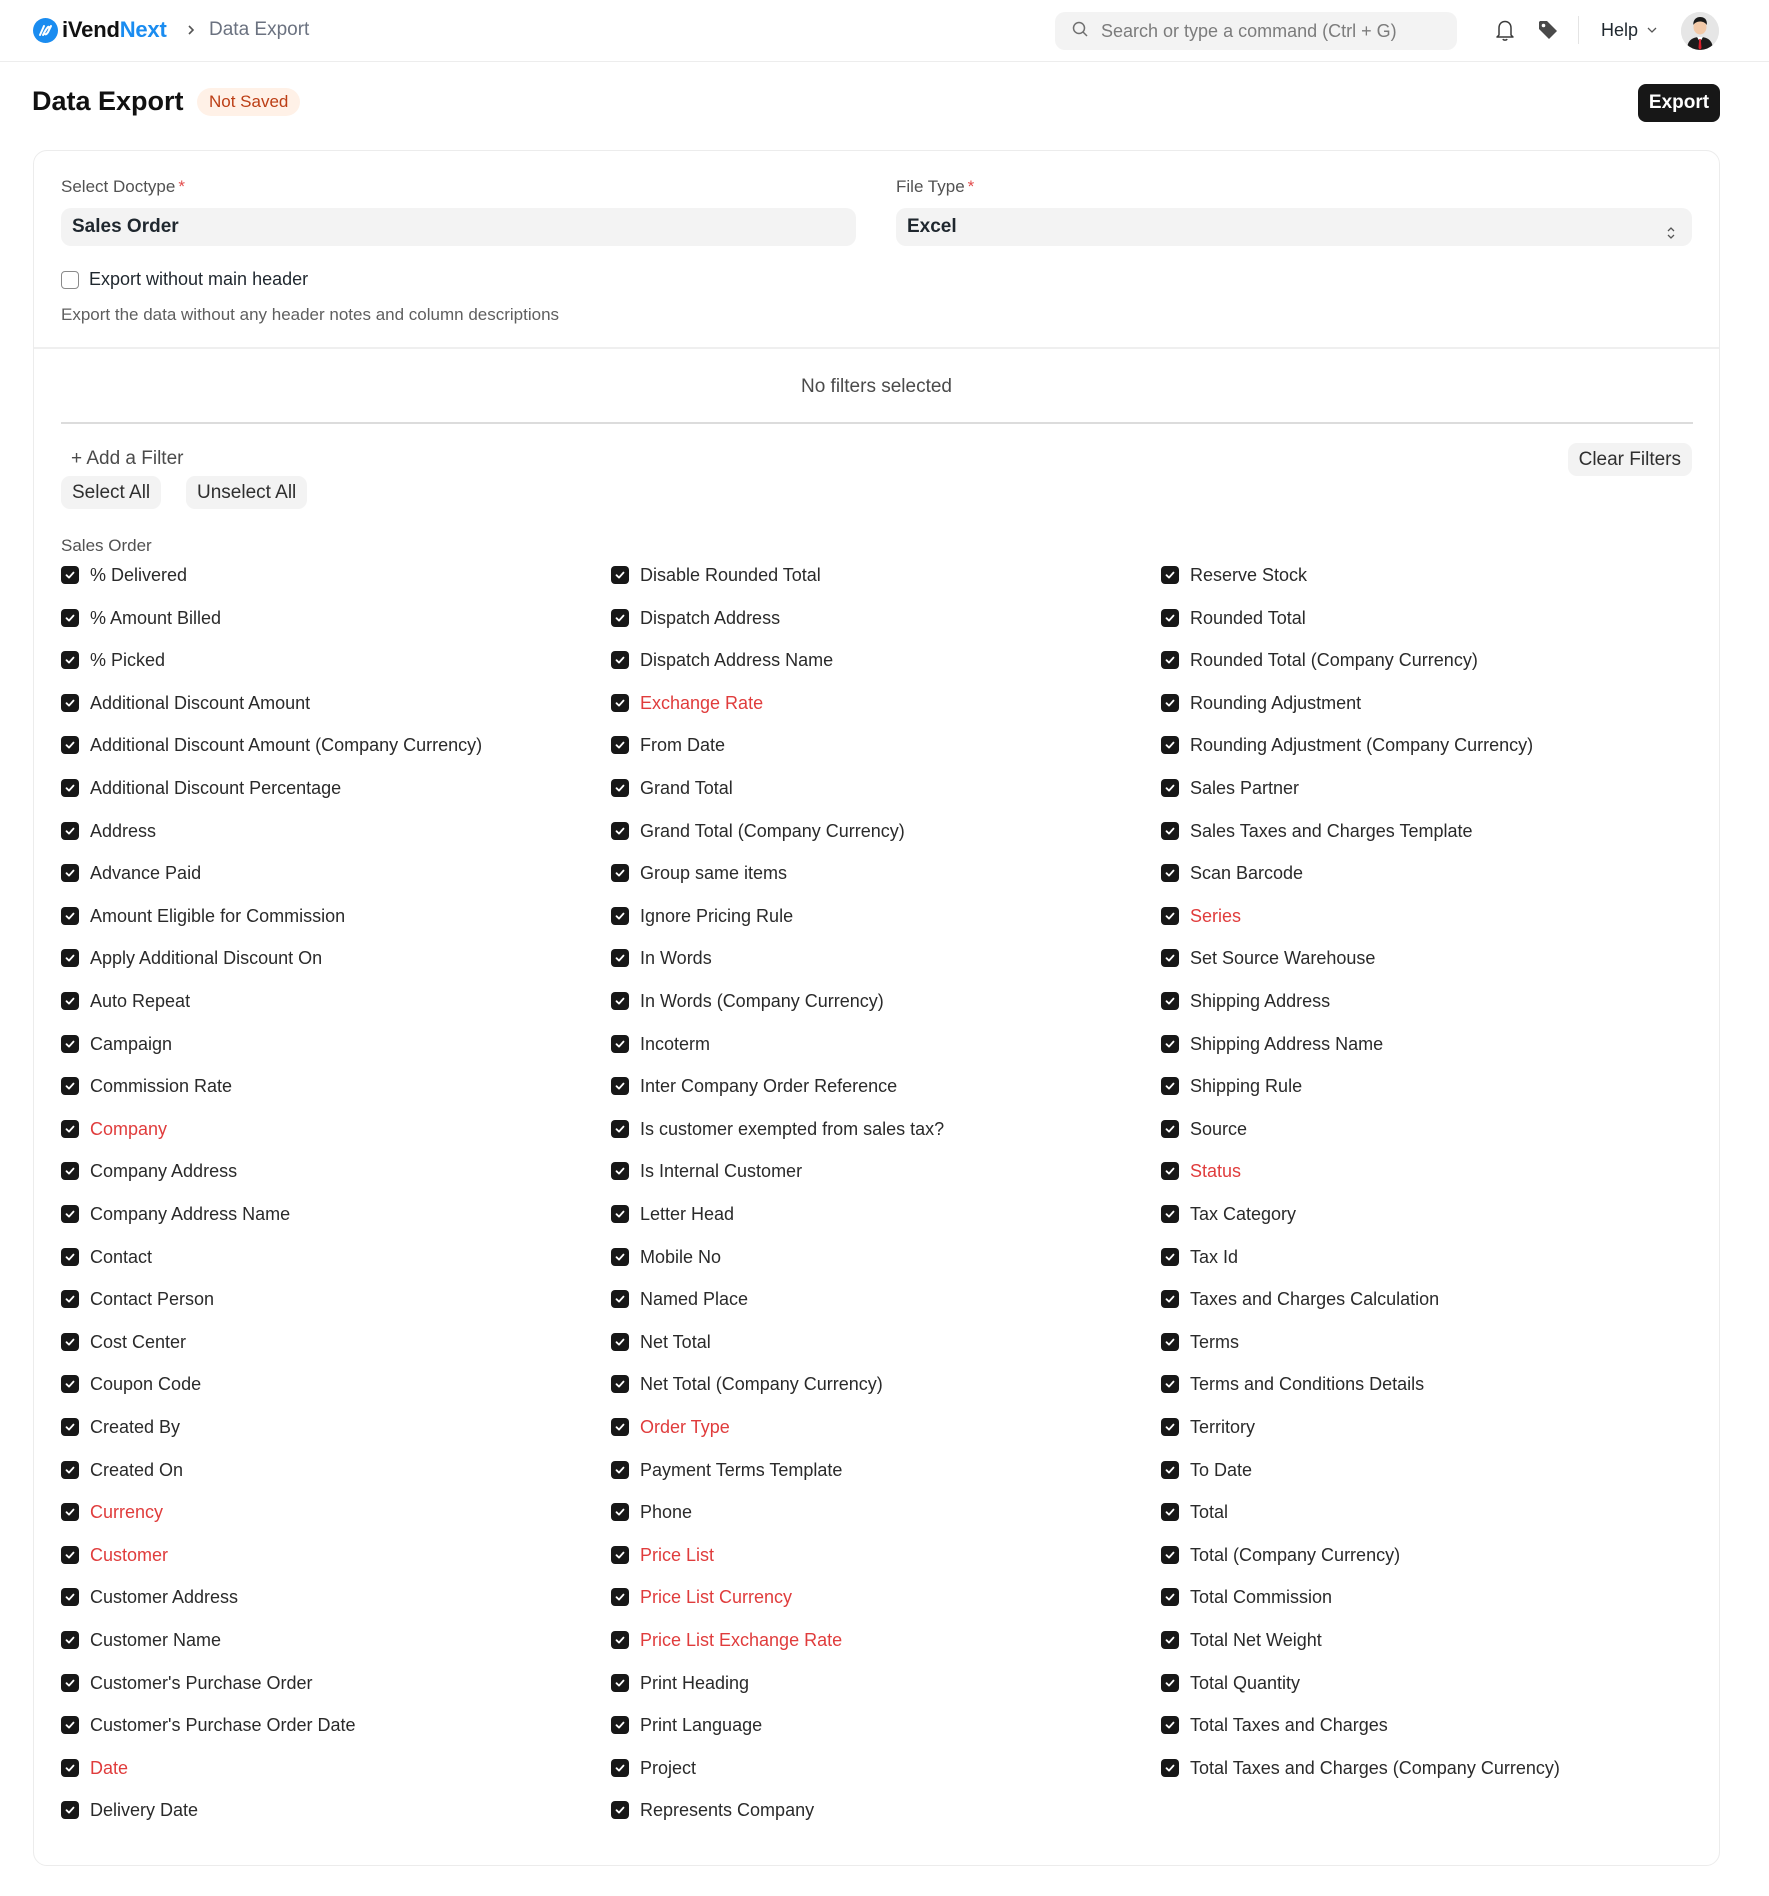 This screenshot has height=1896, width=1769. Describe the element at coordinates (1629, 459) in the screenshot. I see `clear-filters-button: Clear Filters` at that location.